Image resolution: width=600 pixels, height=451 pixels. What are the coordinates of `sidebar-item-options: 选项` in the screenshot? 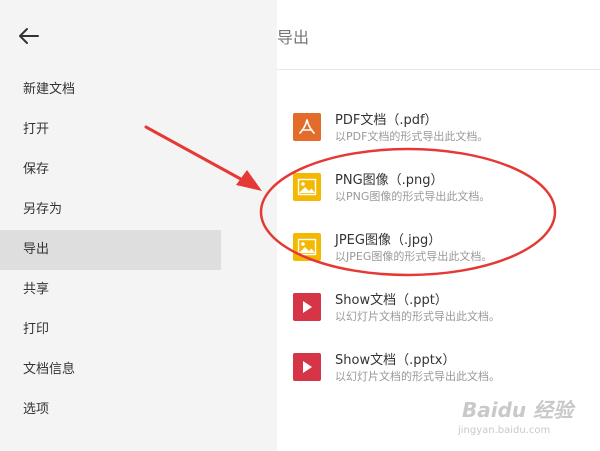 It's located at (110, 410).